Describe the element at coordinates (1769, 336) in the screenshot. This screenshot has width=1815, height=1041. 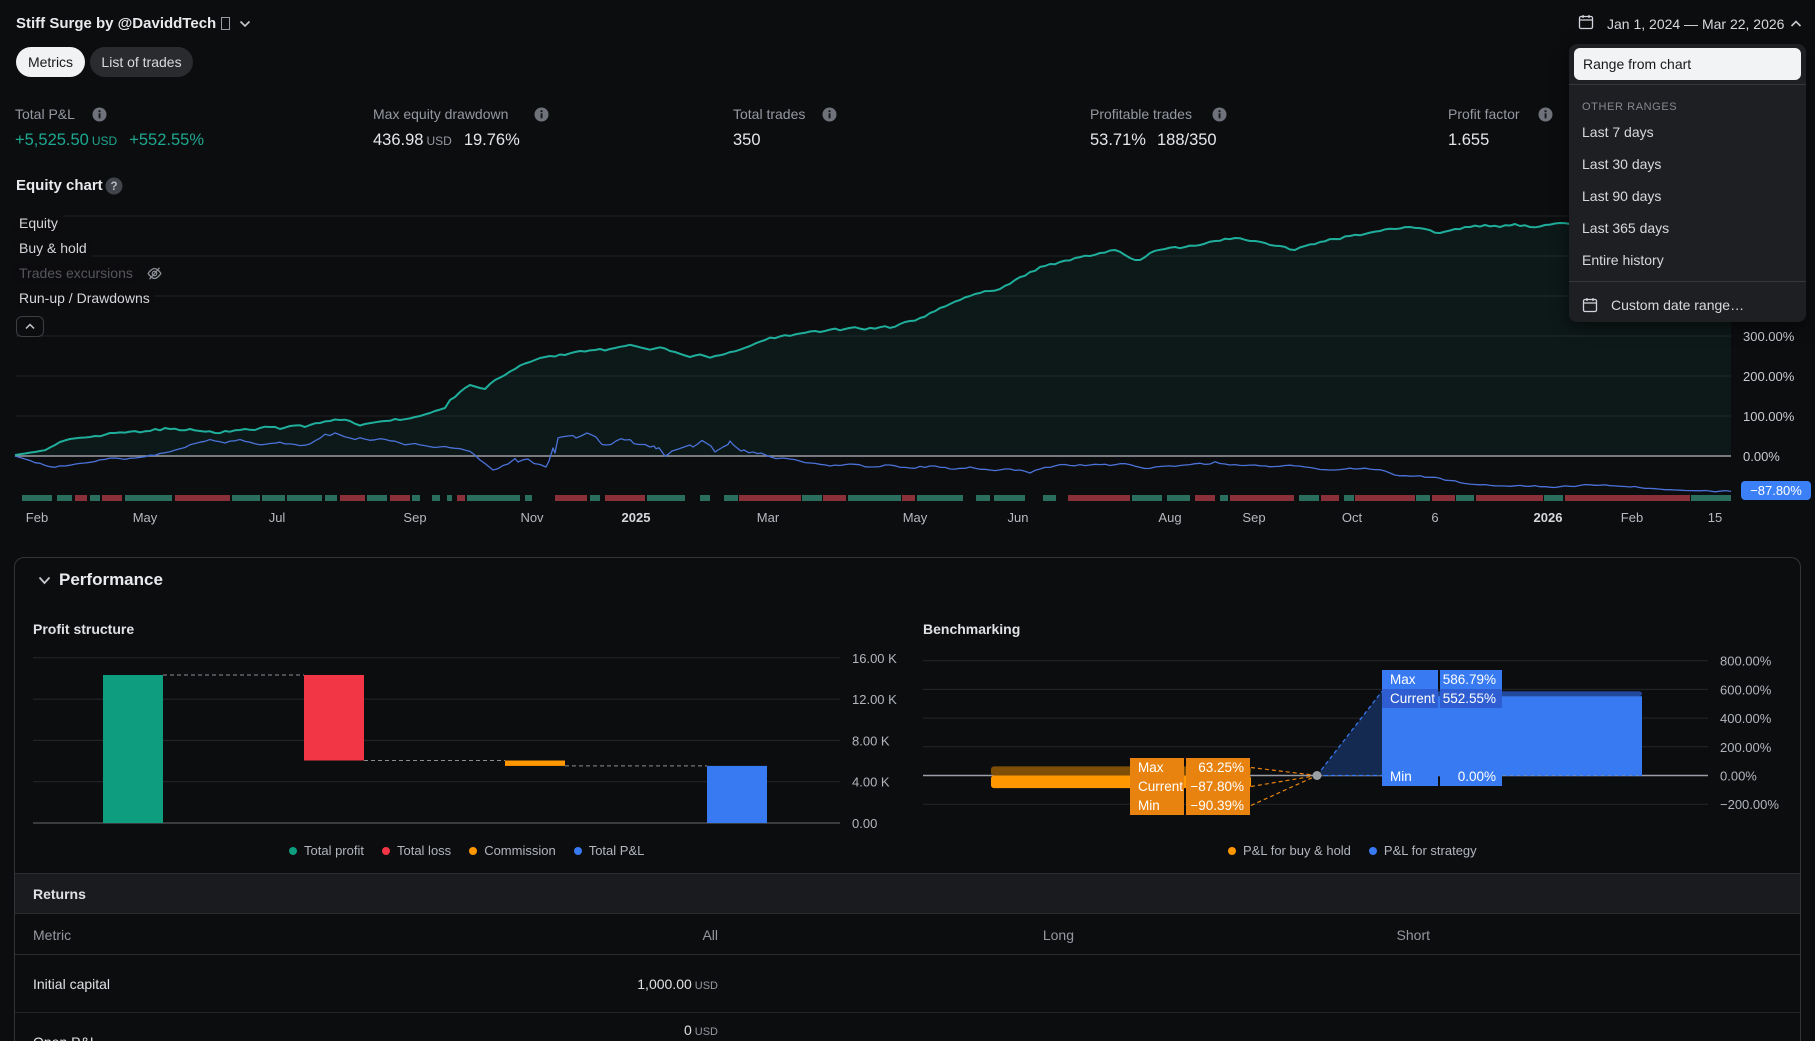
I see `svg-text: 300.00%` at that location.